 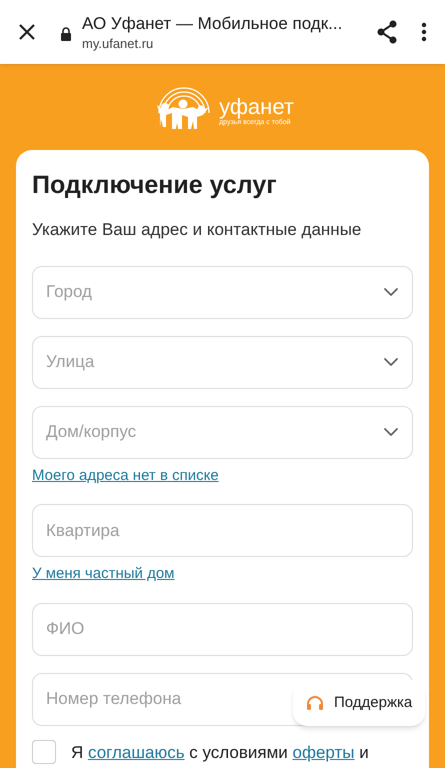 What do you see at coordinates (197, 230) in the screenshot?
I see `form-subtitle: Укажите Ваш адрес и контактные данные` at bounding box center [197, 230].